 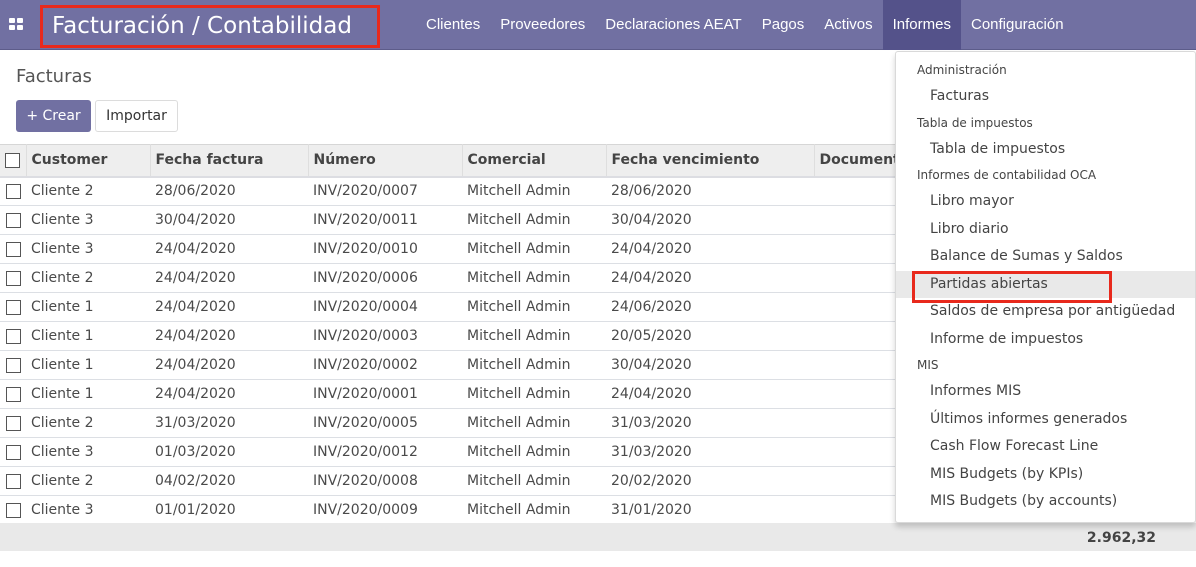 What do you see at coordinates (229, 423) in the screenshot?
I see `invoice-date-cell: 31/03/2020` at bounding box center [229, 423].